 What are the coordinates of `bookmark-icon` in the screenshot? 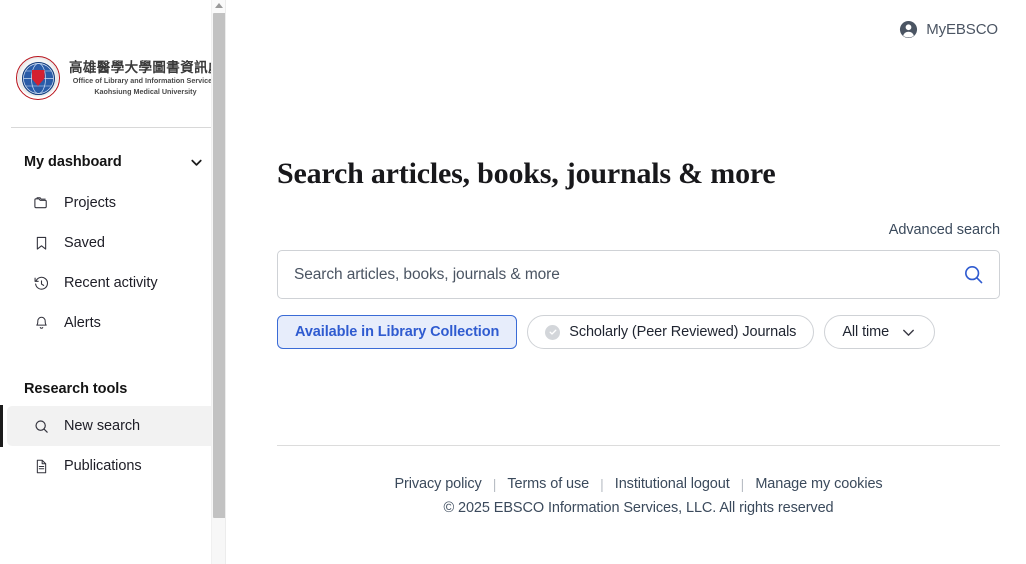 It's located at (41, 243).